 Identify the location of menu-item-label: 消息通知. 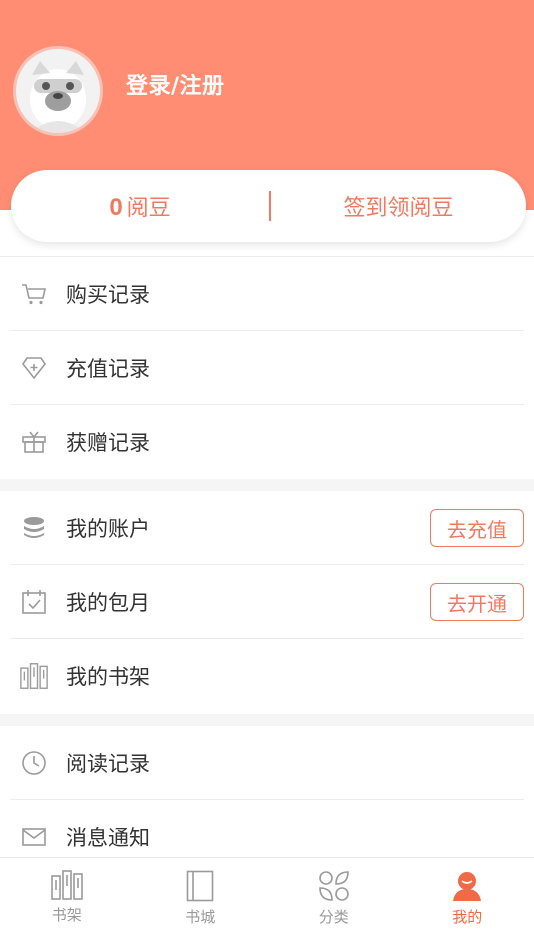
(108, 838).